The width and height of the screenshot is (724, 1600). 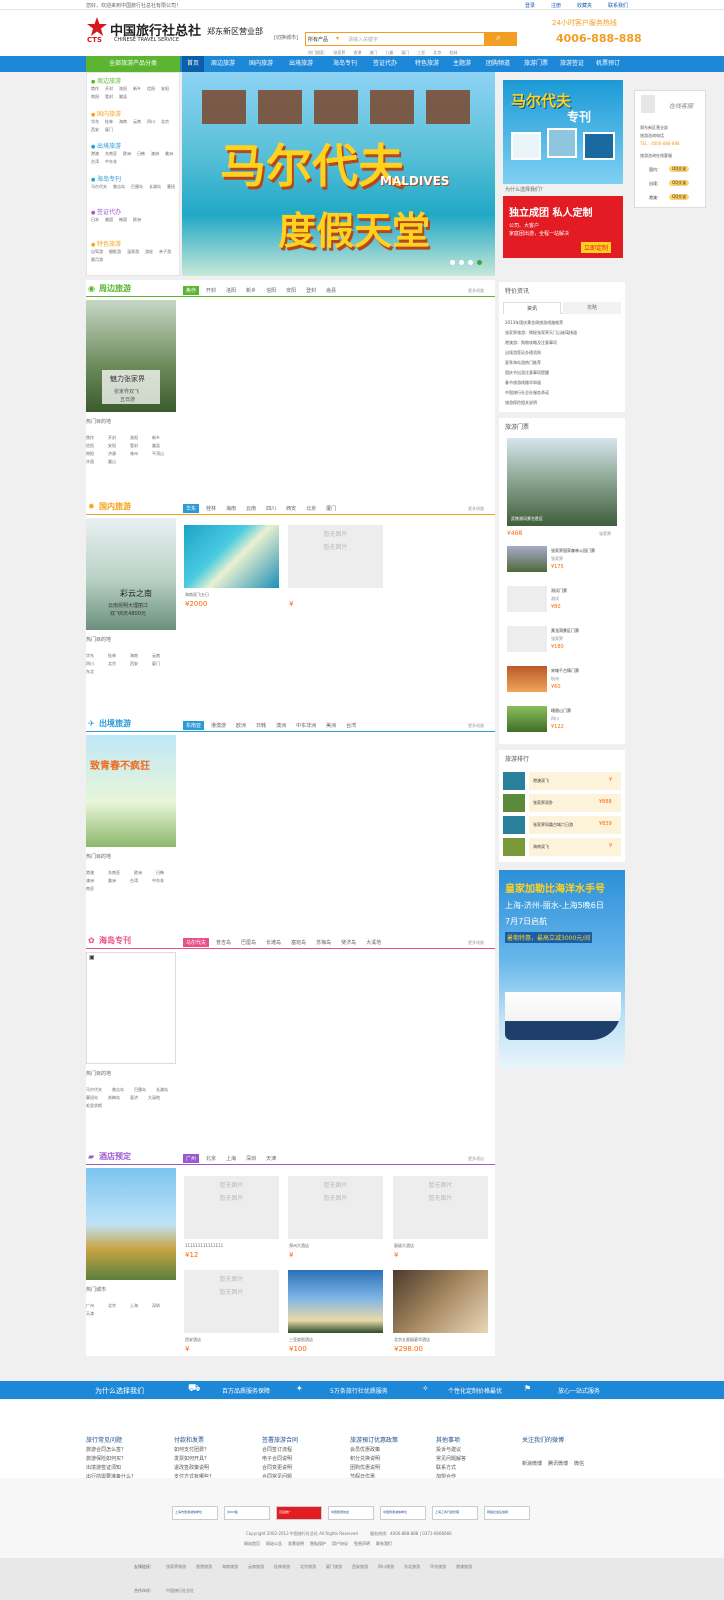 What do you see at coordinates (563, 132) in the screenshot?
I see `maldives-ad: 马尔代夫 专刊` at bounding box center [563, 132].